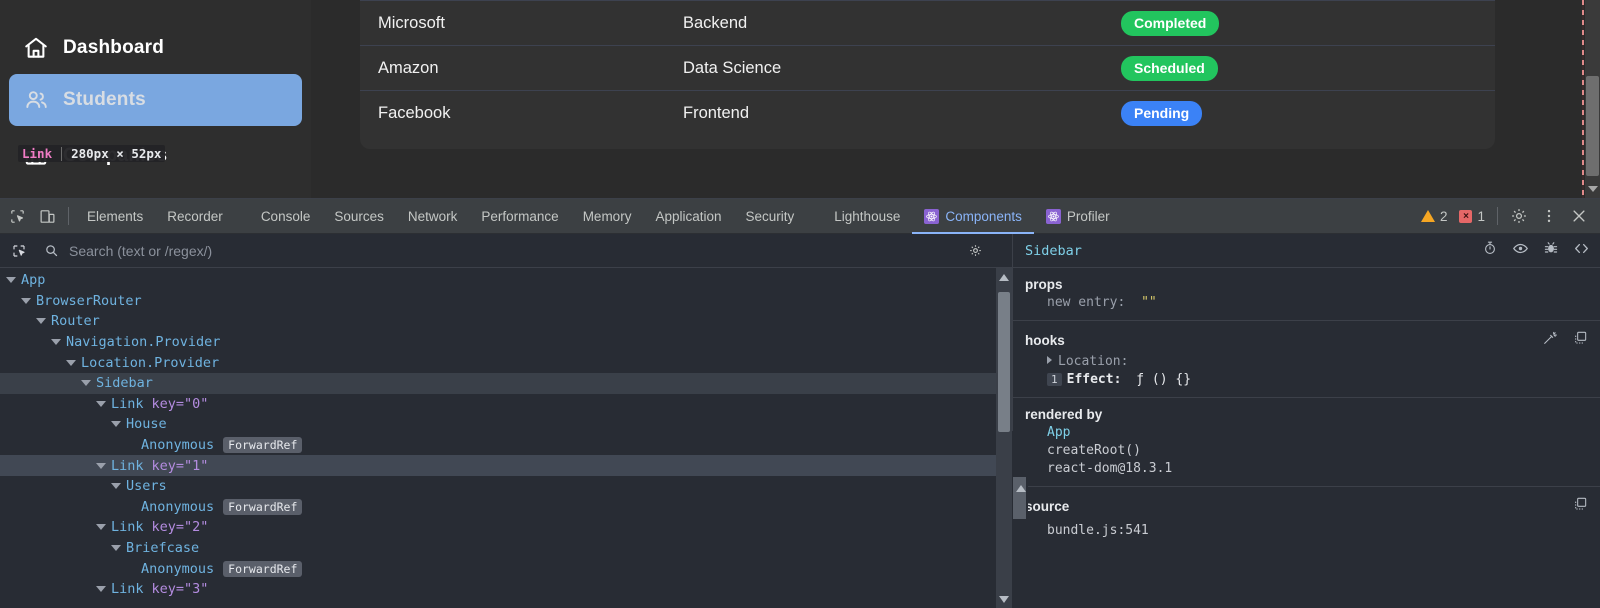 This screenshot has width=1600, height=608. I want to click on tab-network: Network, so click(433, 216).